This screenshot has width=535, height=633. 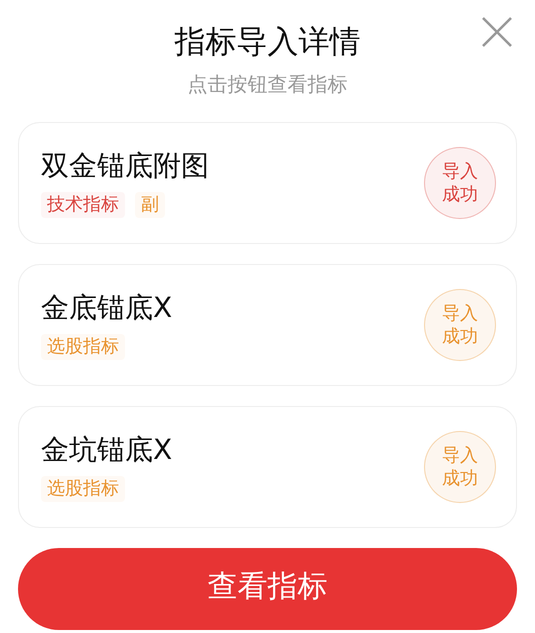 I want to click on indicator-name: 金坑锚底X, so click(x=106, y=450).